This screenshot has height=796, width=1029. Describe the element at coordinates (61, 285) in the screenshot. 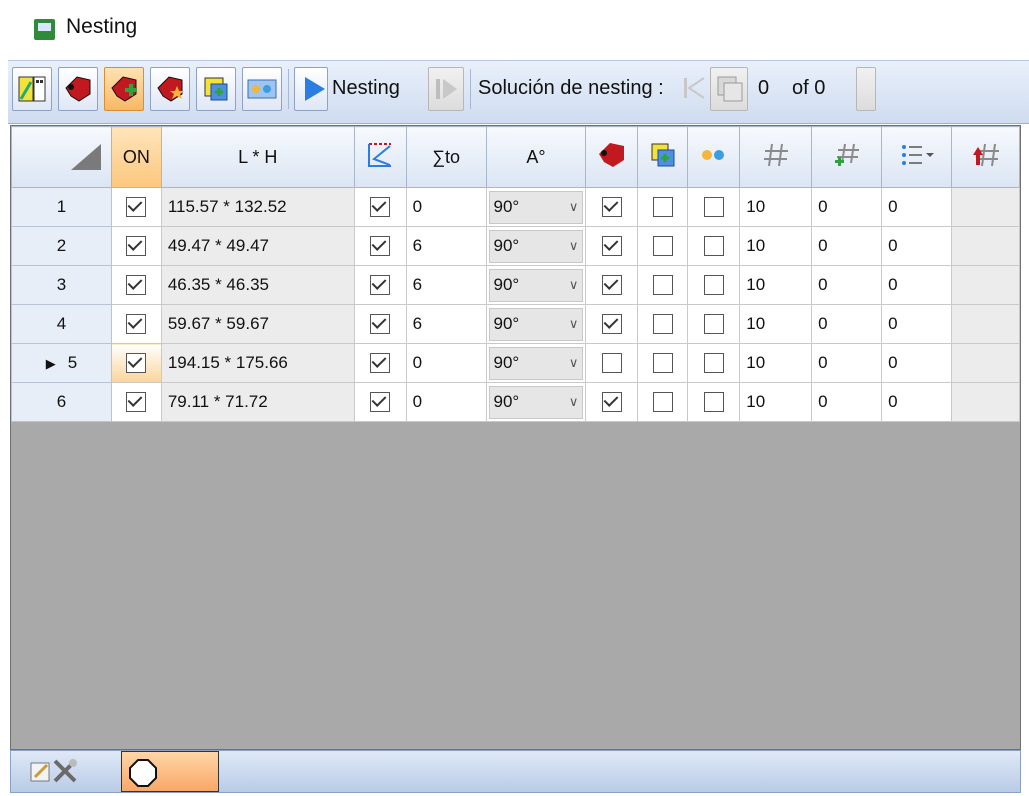

I see `row-number-cell: 3` at that location.